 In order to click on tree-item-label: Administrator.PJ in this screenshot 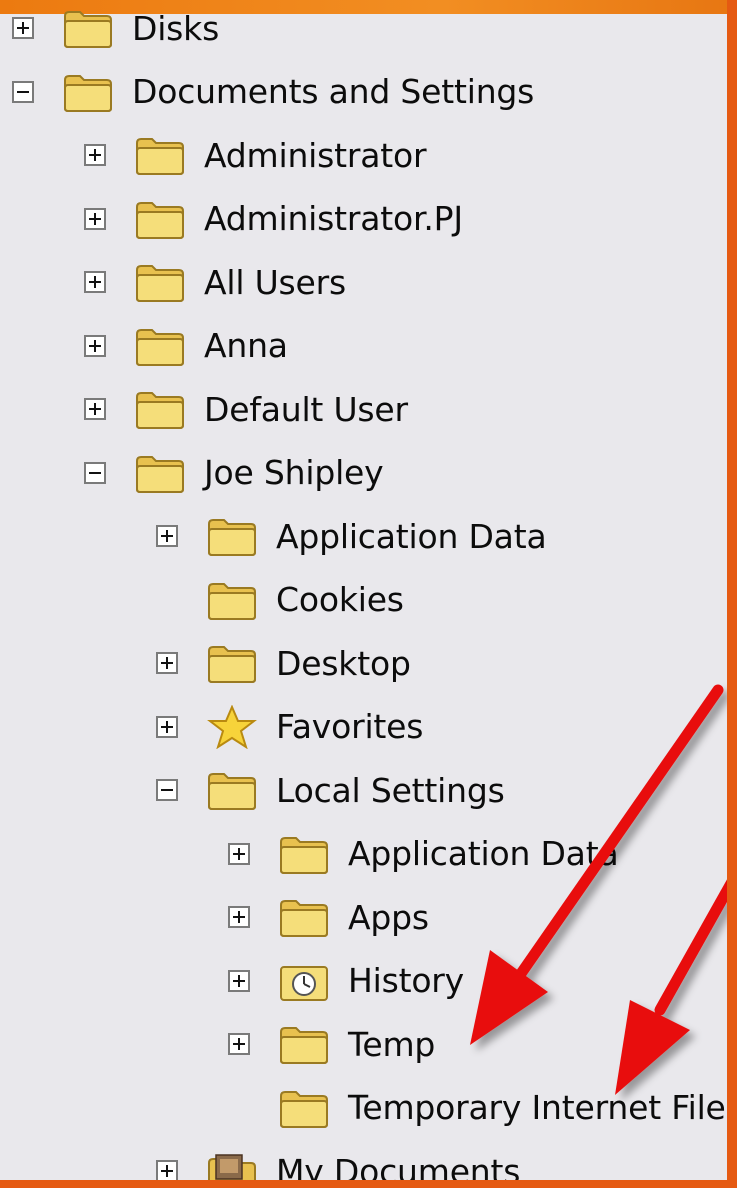, I will do `click(333, 218)`.